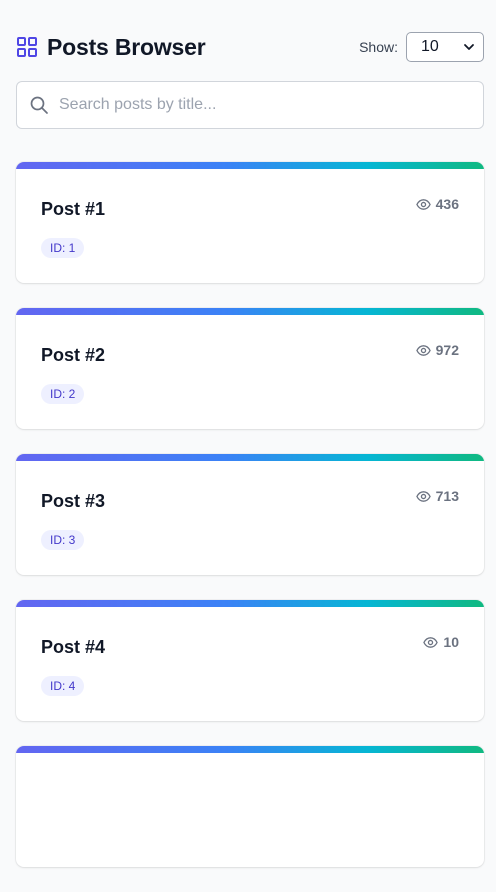  Describe the element at coordinates (250, 806) in the screenshot. I see `post-card-partial` at that location.